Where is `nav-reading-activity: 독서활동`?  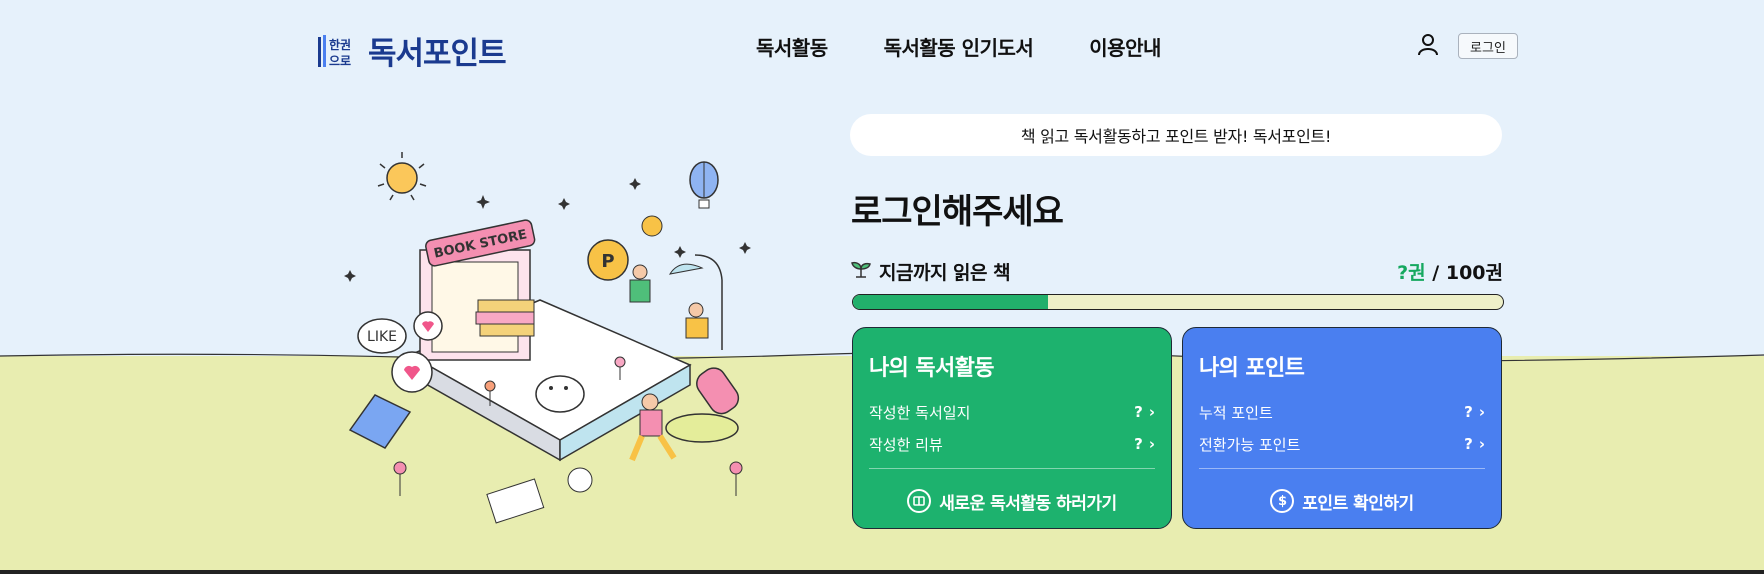 nav-reading-activity: 독서활동 is located at coordinates (792, 46).